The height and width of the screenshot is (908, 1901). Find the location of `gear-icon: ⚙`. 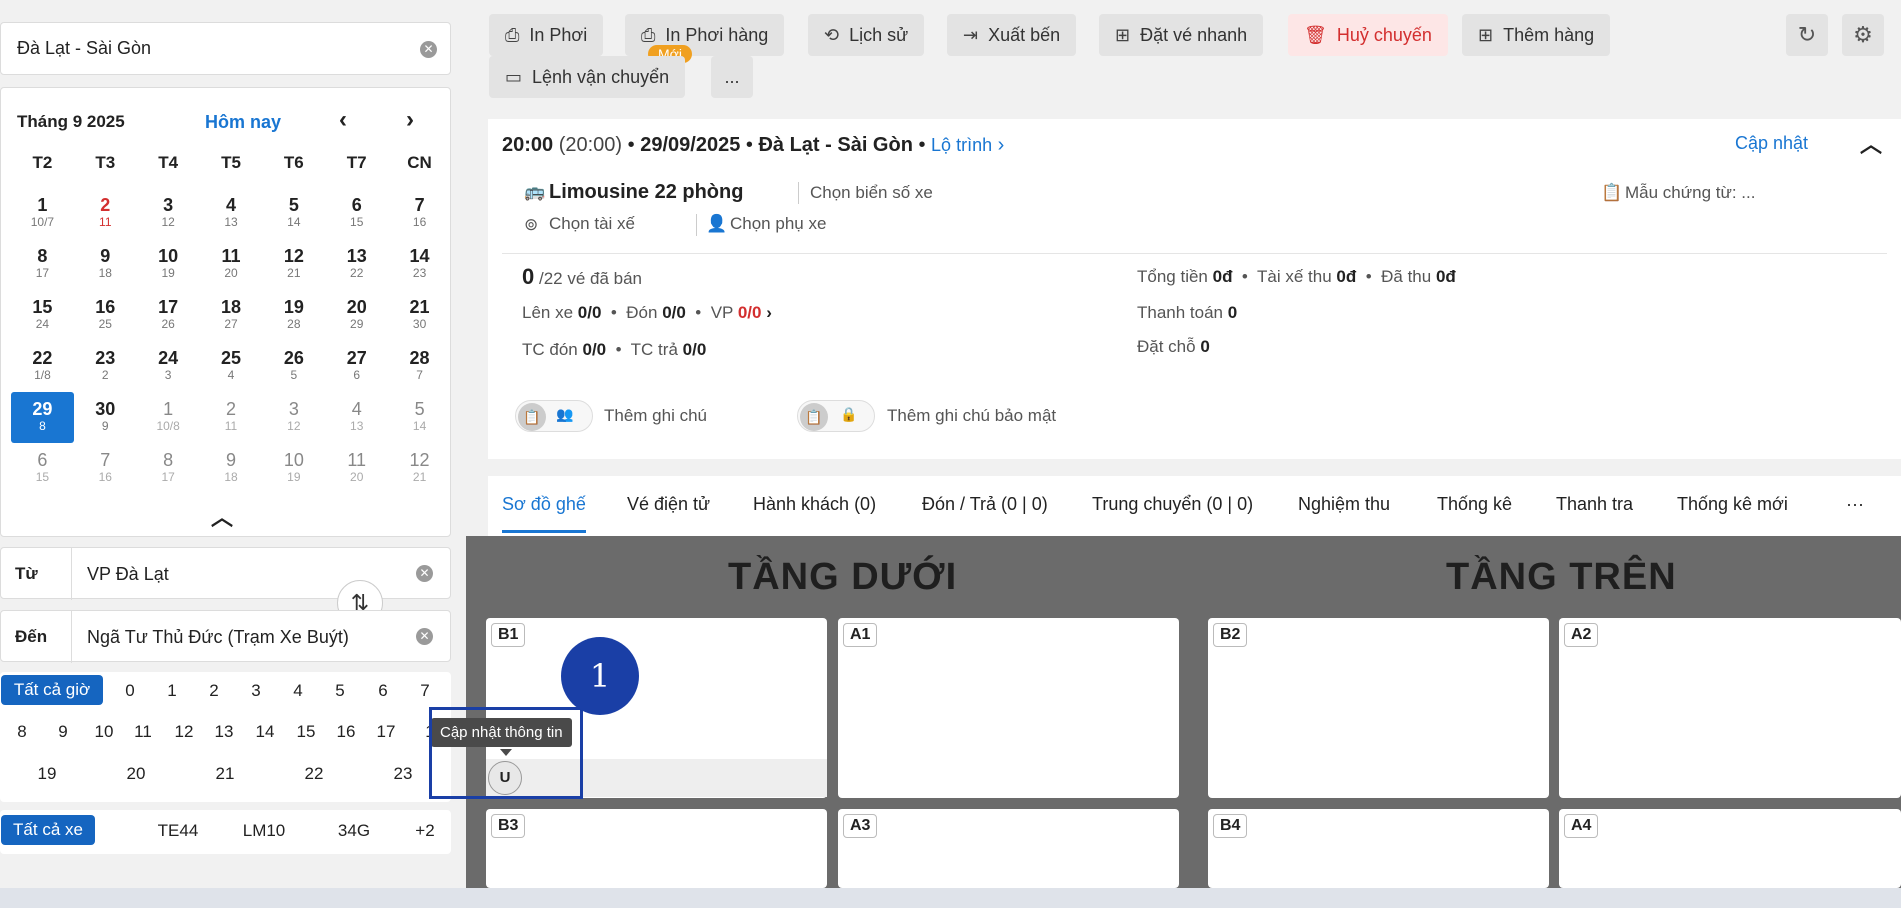

gear-icon: ⚙ is located at coordinates (1863, 35).